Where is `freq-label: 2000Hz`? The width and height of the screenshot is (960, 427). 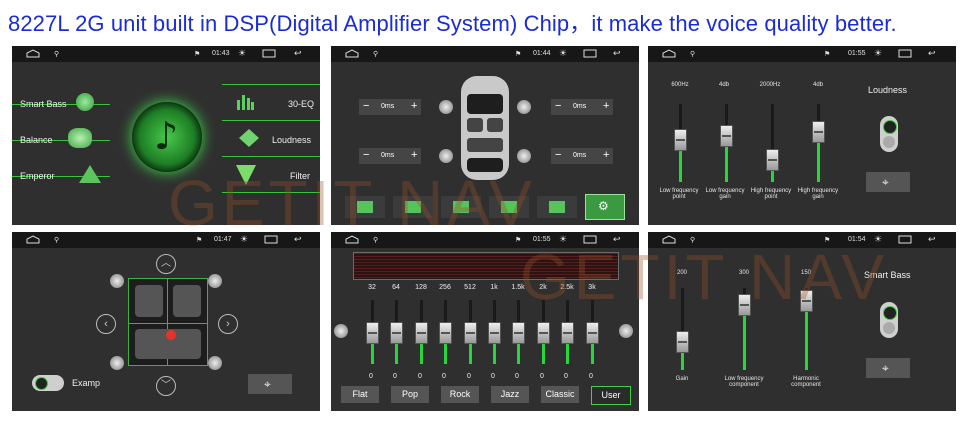
freq-label: 2000Hz is located at coordinates (770, 85).